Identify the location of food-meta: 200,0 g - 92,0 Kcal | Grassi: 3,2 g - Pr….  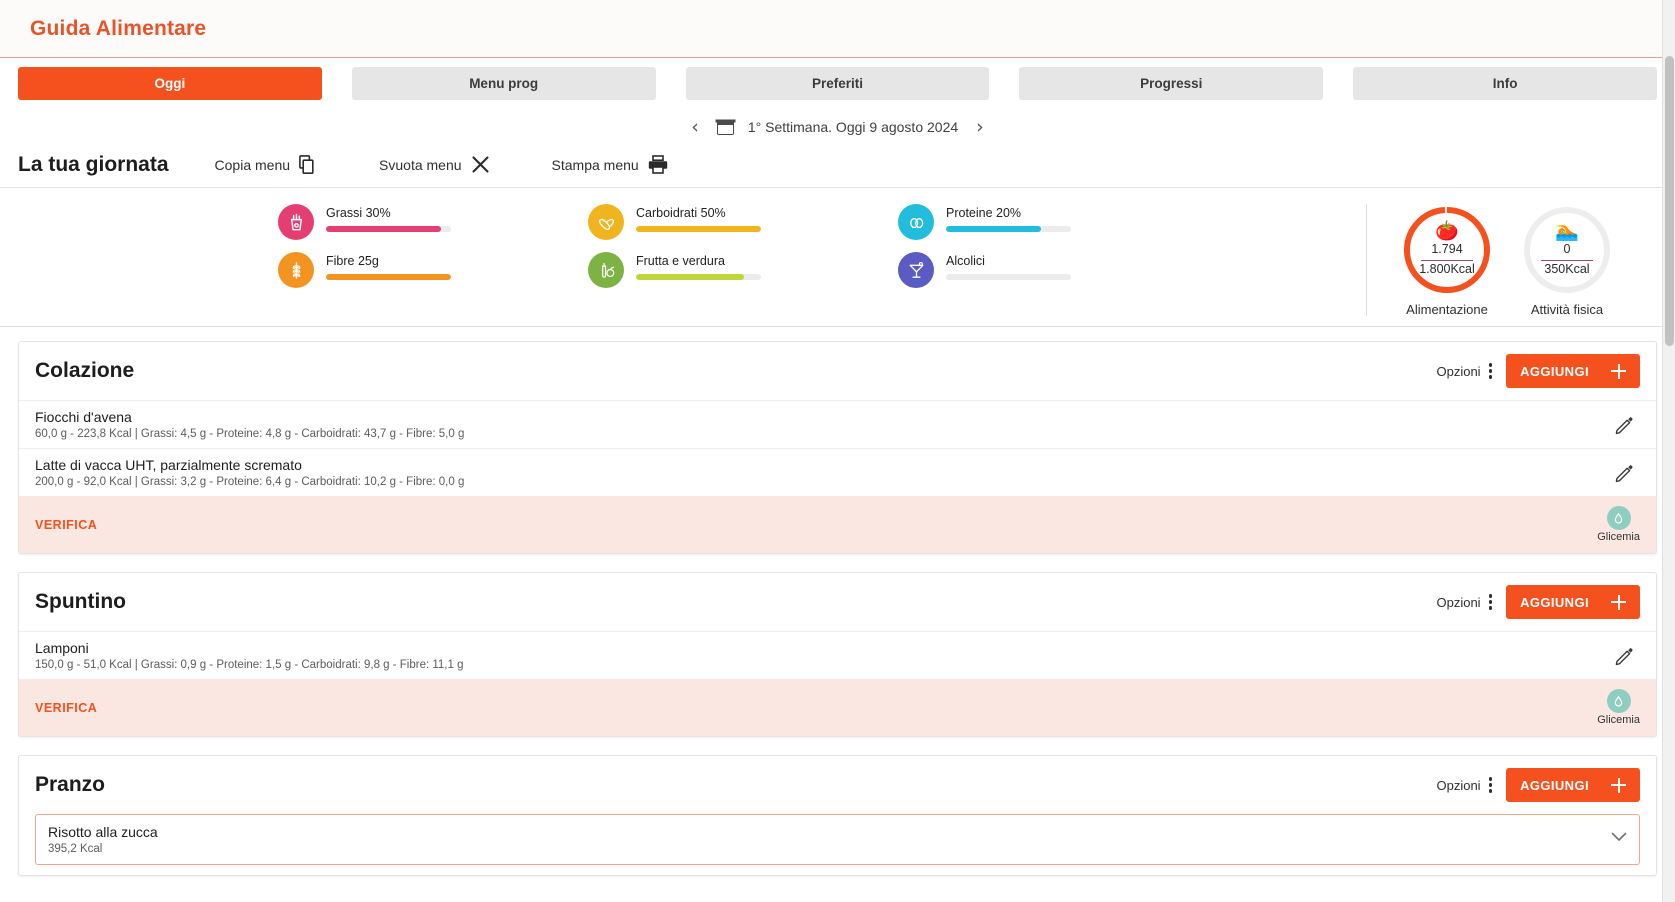
(250, 482).